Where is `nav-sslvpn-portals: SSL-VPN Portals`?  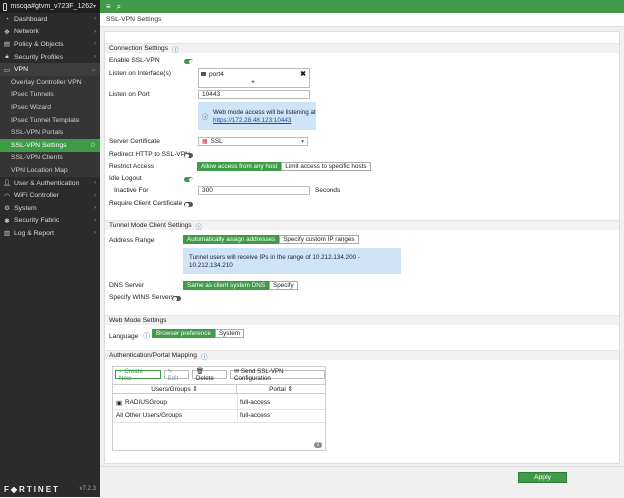 nav-sslvpn-portals: SSL-VPN Portals is located at coordinates (50, 132).